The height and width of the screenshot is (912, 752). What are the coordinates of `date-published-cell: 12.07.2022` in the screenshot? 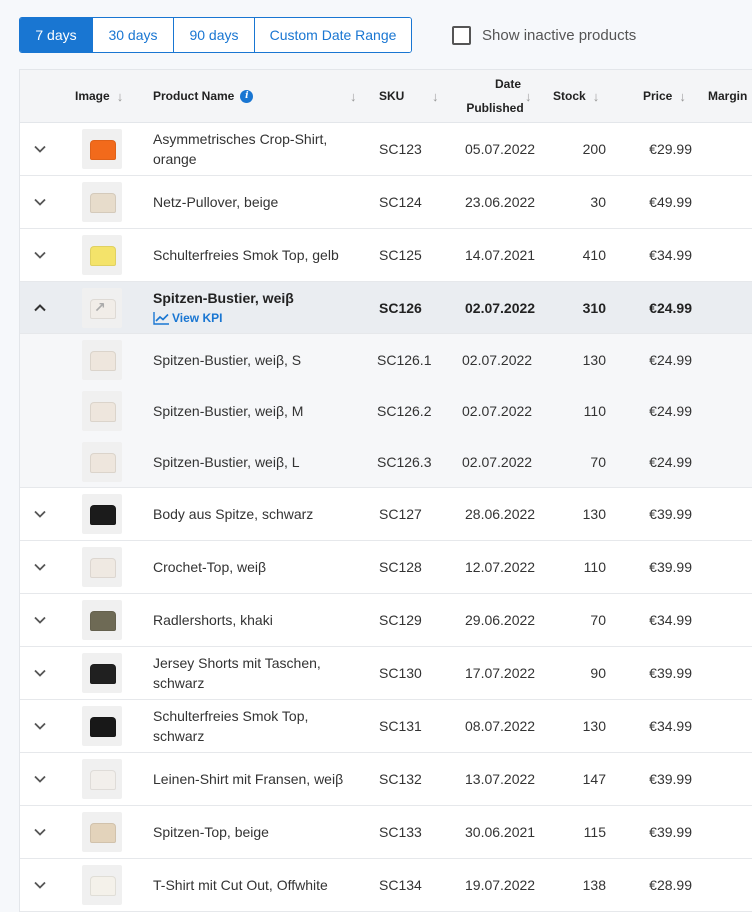 It's located at (500, 567).